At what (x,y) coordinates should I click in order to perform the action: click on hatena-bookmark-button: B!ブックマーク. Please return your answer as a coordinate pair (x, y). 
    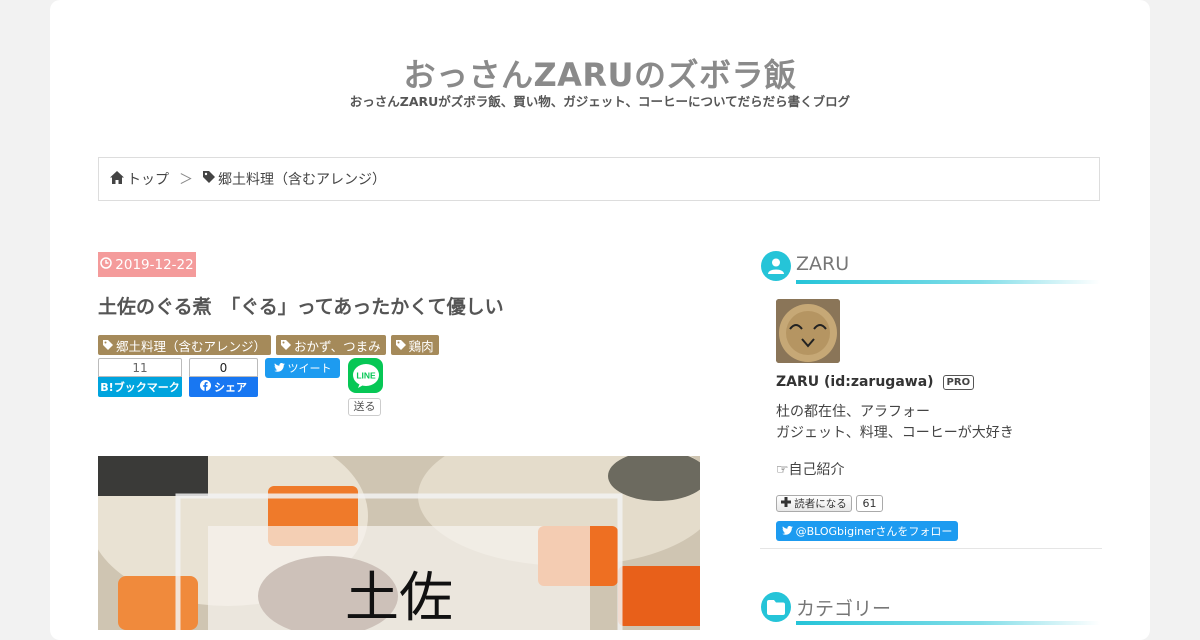
    Looking at the image, I should click on (140, 387).